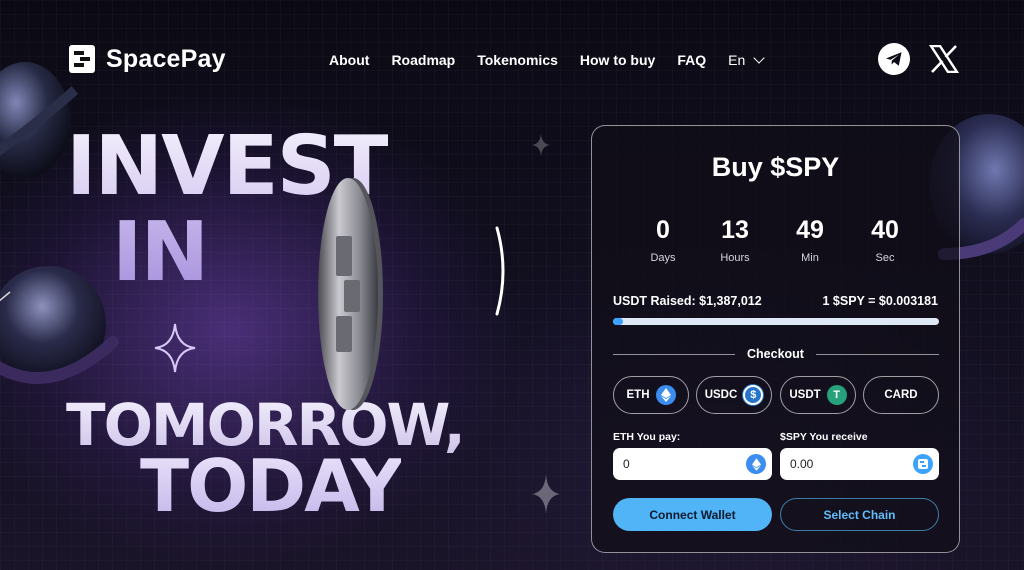 The height and width of the screenshot is (570, 1024). I want to click on countdown-days: 0 Days, so click(663, 240).